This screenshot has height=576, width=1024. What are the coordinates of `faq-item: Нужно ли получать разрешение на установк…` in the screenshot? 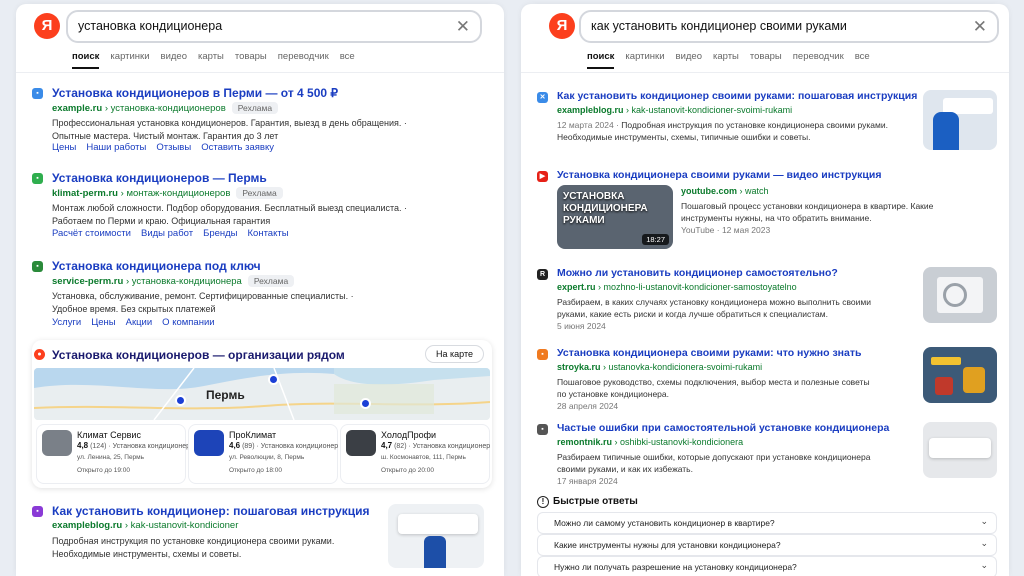 It's located at (767, 566).